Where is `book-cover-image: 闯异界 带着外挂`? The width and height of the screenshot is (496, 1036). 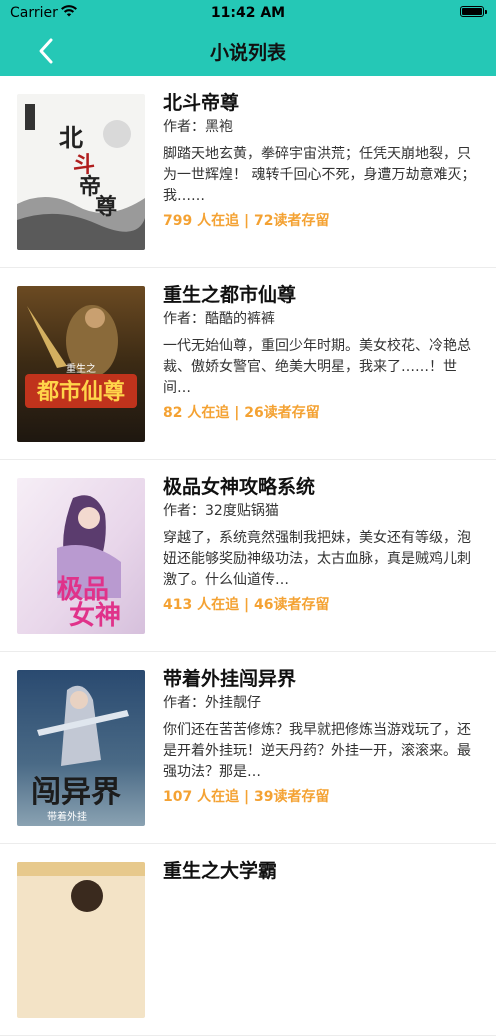
book-cover-image: 闯异界 带着外挂 is located at coordinates (81, 748).